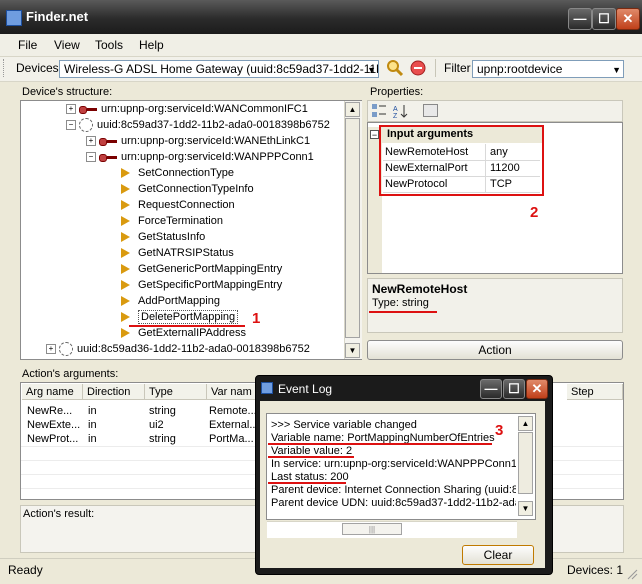 The width and height of the screenshot is (642, 584). What do you see at coordinates (201, 269) in the screenshot?
I see `tree-item-action: GetGenericPortMappingEntry` at bounding box center [201, 269].